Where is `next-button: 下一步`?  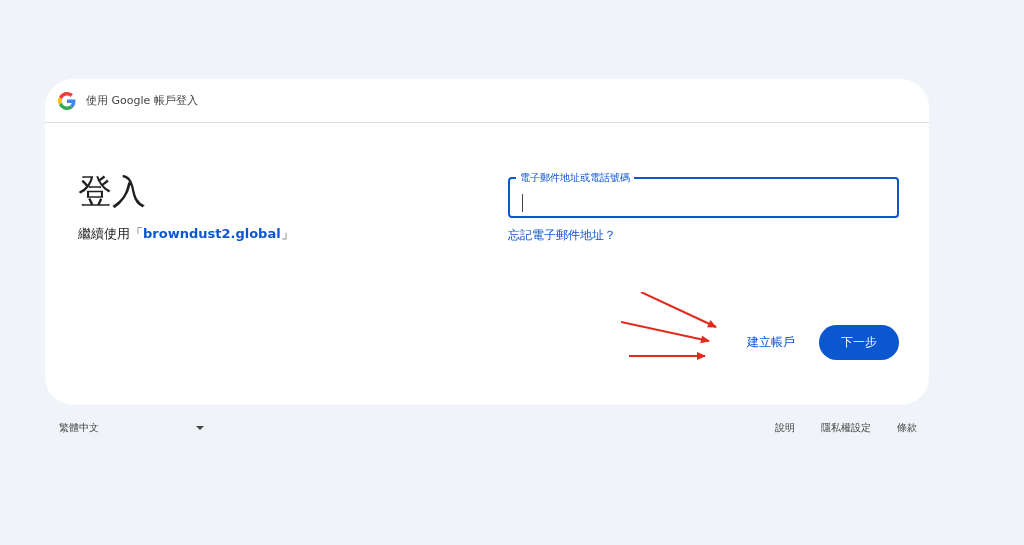
next-button: 下一步 is located at coordinates (859, 342).